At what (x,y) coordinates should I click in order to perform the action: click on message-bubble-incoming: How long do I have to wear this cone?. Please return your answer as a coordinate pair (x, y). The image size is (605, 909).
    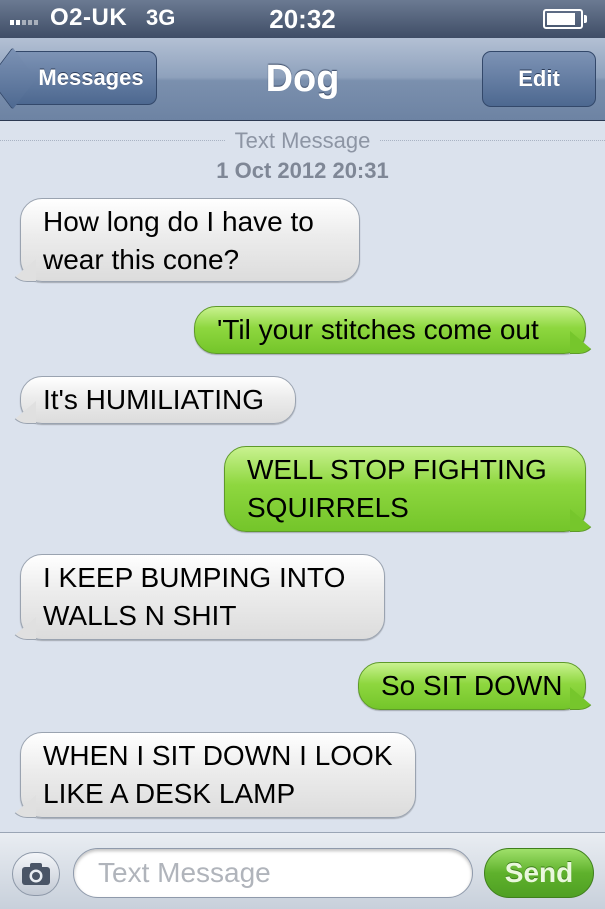
    Looking at the image, I should click on (190, 240).